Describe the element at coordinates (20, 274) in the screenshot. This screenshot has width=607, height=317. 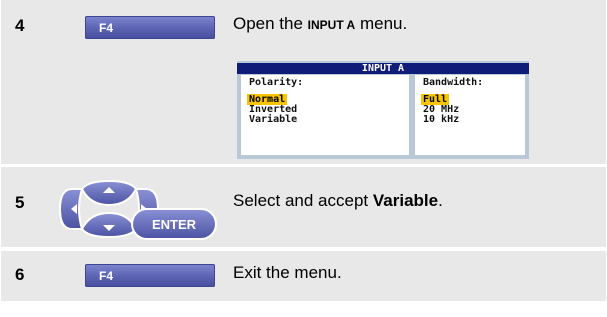
I see `step-number: 6` at that location.